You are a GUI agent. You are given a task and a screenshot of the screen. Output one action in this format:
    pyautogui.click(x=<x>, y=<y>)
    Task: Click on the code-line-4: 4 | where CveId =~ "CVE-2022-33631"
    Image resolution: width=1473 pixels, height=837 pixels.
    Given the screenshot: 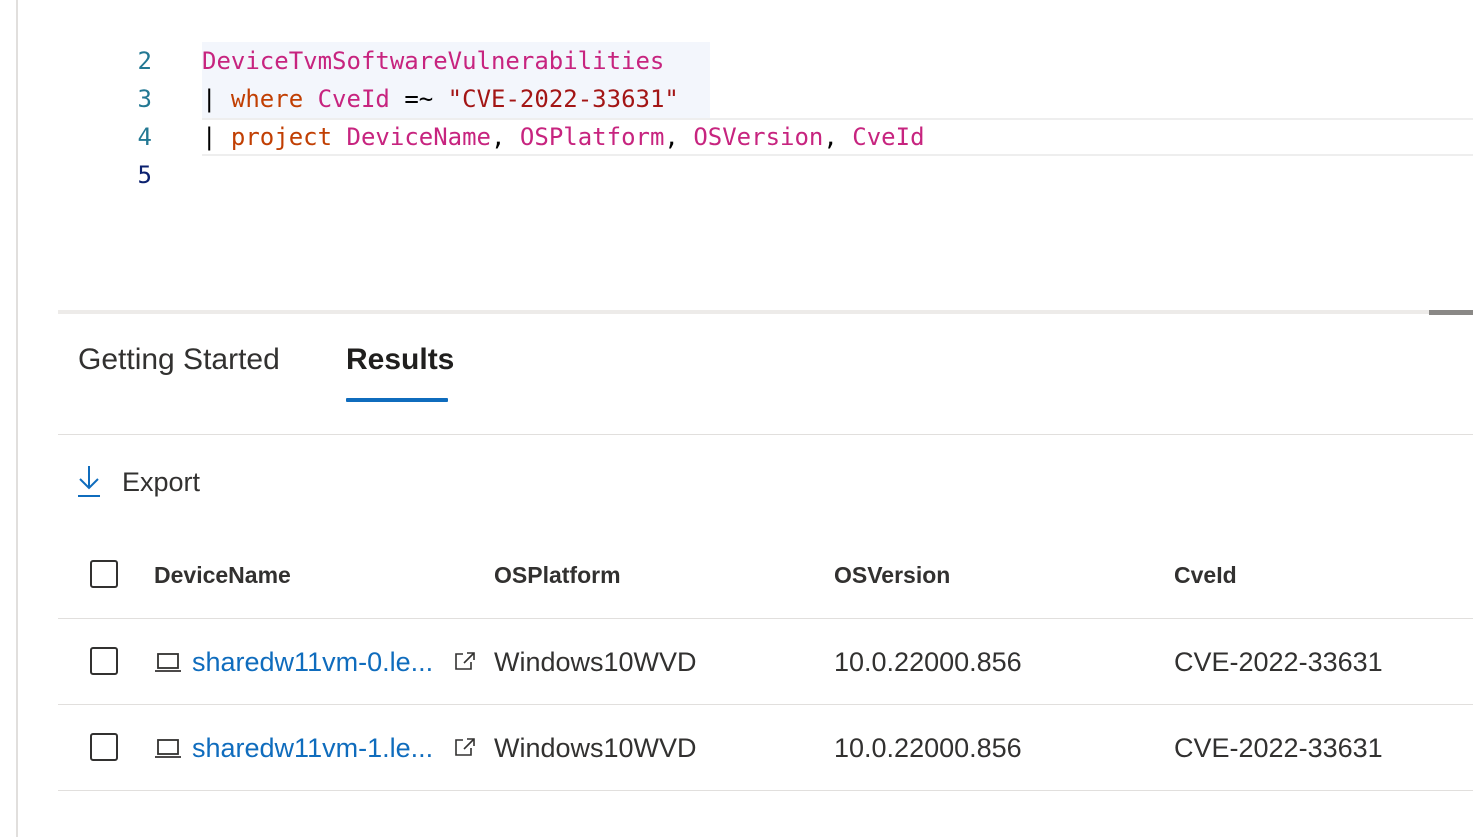 What is the action you would take?
    pyautogui.click(x=745, y=115)
    